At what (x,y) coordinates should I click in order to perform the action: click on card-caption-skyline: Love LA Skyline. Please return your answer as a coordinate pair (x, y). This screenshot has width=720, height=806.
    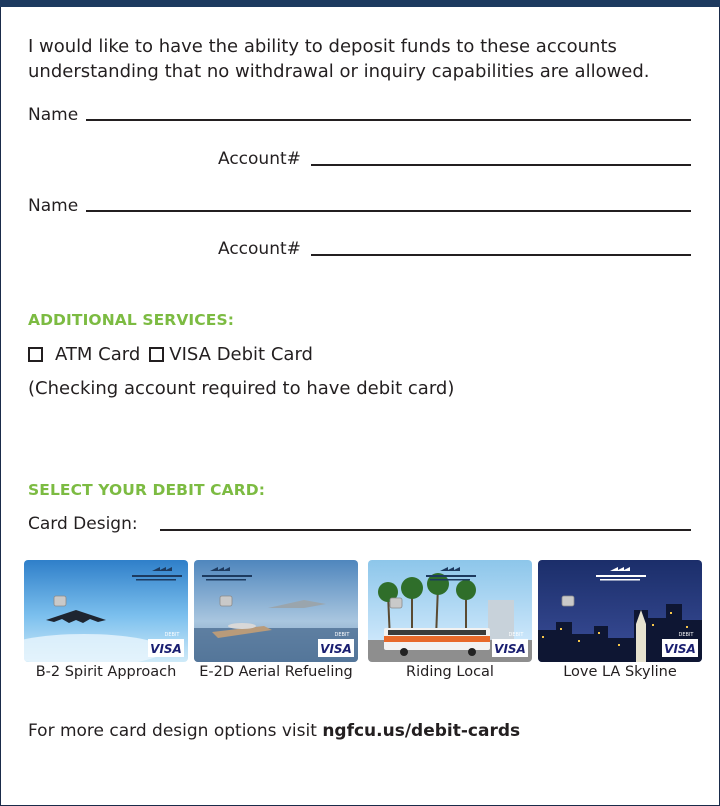
    Looking at the image, I should click on (620, 672).